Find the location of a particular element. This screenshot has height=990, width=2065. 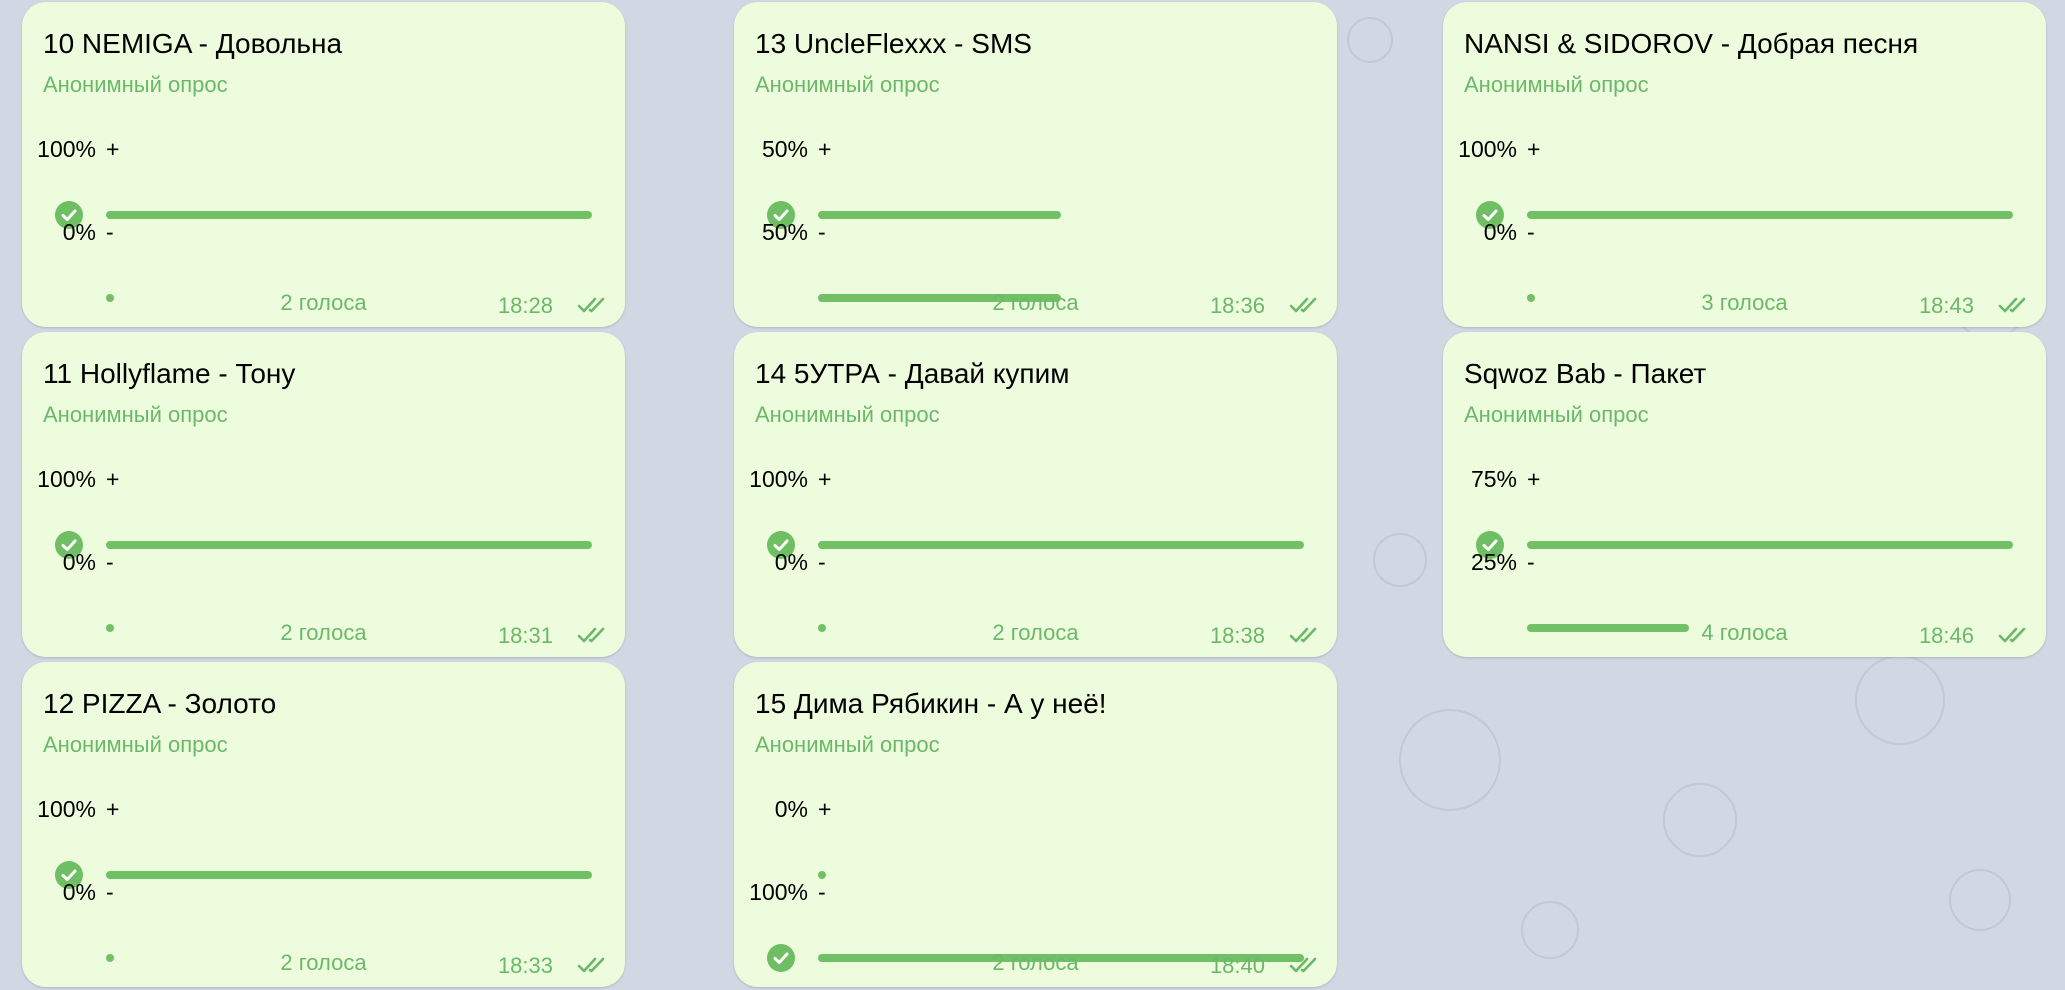

poll-title: Sqwoz Bab - Пакет is located at coordinates (1585, 373).